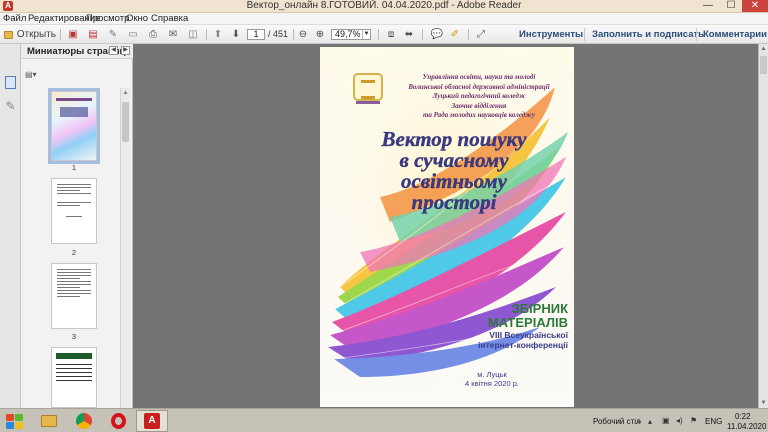 This screenshot has width=768, height=432. I want to click on page-number-input: 1, so click(256, 34).